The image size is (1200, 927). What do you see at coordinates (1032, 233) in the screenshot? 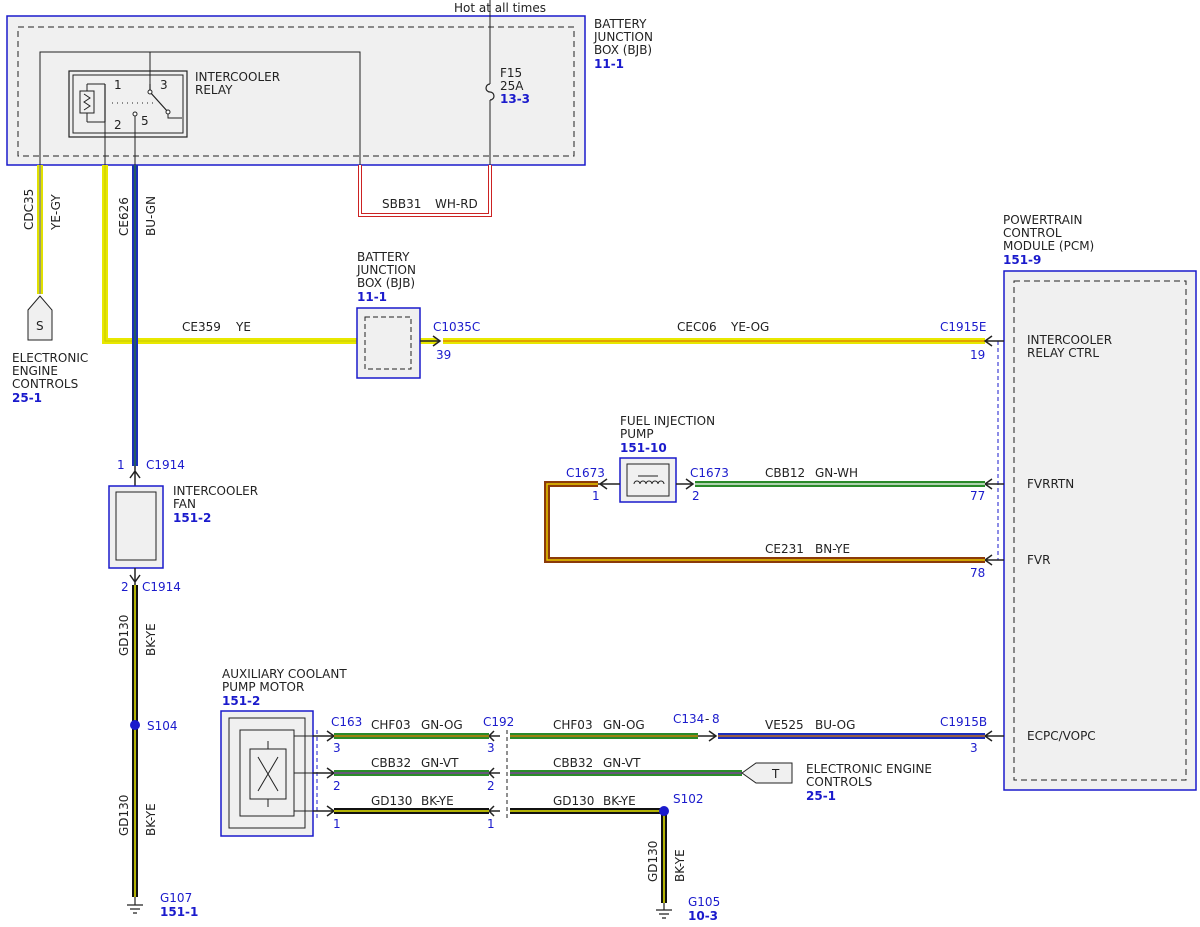
I see `pcm-label-2: CONTROL` at bounding box center [1032, 233].